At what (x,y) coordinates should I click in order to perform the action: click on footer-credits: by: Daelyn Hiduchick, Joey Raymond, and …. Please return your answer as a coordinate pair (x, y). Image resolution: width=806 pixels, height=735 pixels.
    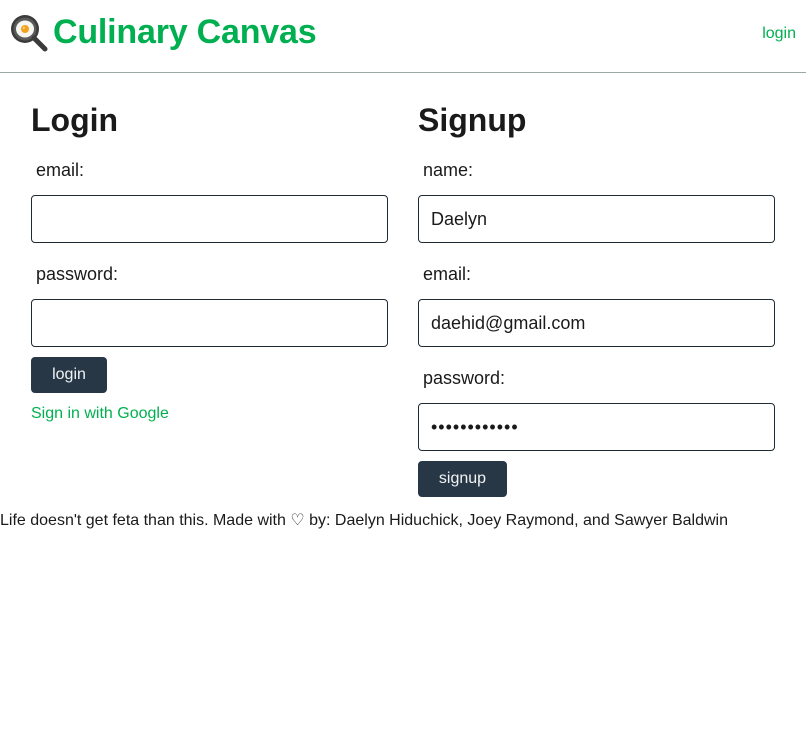
    Looking at the image, I should click on (516, 520).